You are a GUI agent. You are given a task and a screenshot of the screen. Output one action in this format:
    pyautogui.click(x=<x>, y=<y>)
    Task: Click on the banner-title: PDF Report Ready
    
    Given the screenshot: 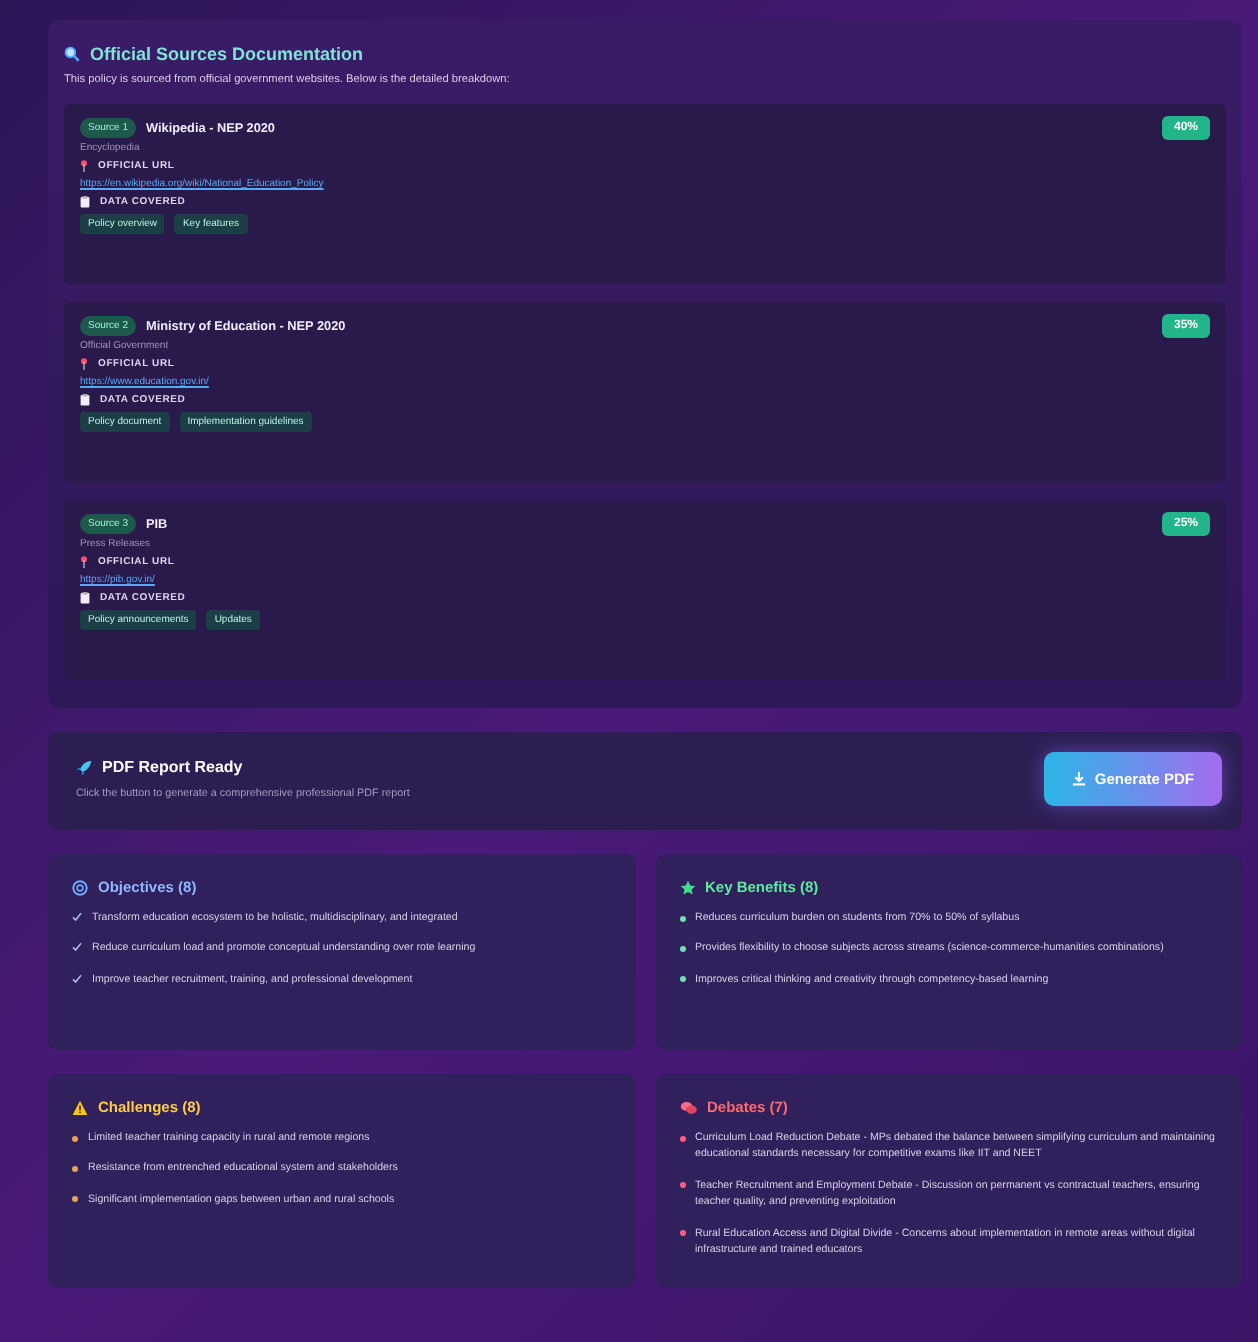 What is the action you would take?
    pyautogui.click(x=172, y=767)
    